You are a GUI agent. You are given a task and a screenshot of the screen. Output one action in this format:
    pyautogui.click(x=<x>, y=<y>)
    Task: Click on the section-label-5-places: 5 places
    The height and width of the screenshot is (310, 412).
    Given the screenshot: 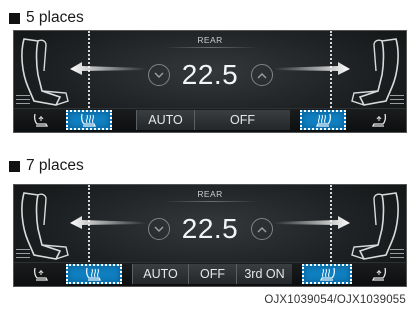 What is the action you would take?
    pyautogui.click(x=46, y=18)
    